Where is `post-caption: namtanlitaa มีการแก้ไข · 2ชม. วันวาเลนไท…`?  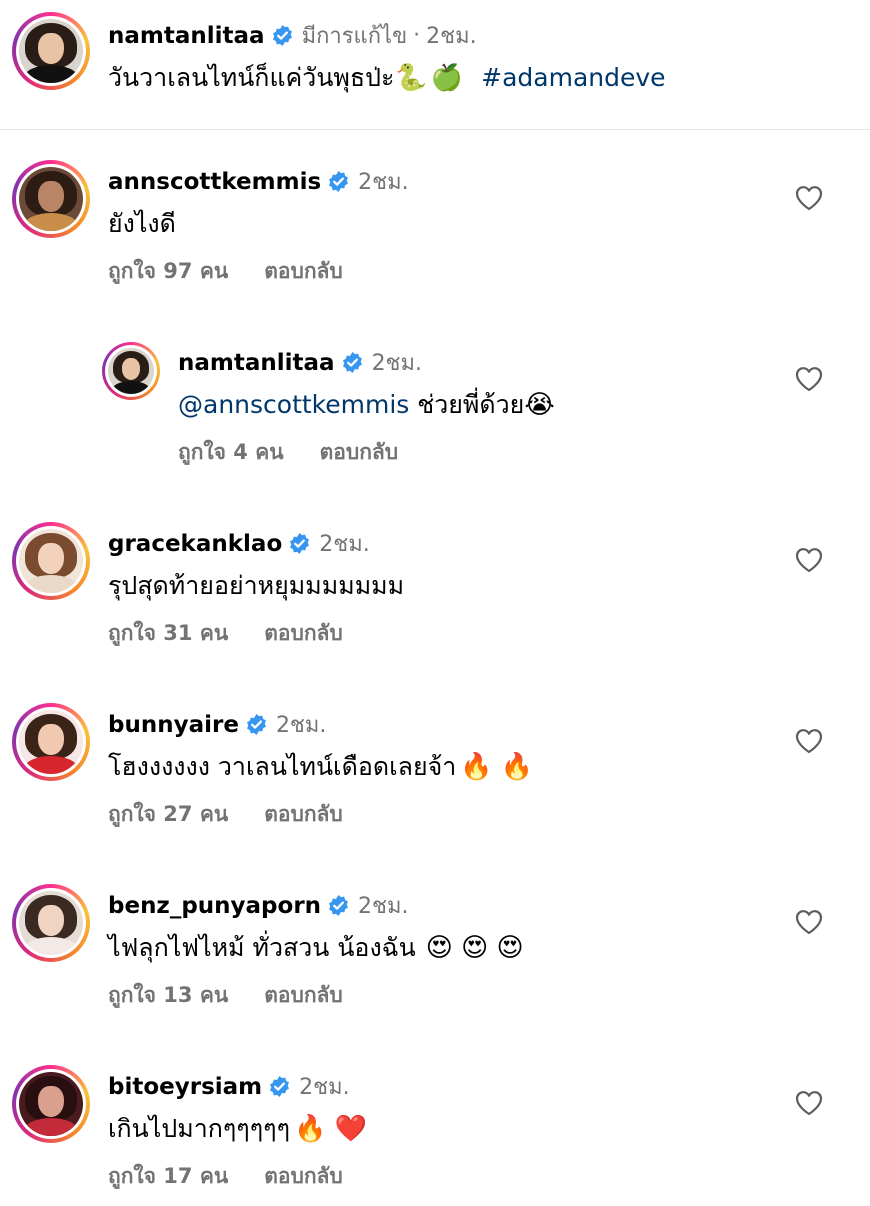
post-caption: namtanlitaa มีการแก้ไข · 2ชม. วันวาเลนไท… is located at coordinates (435, 65).